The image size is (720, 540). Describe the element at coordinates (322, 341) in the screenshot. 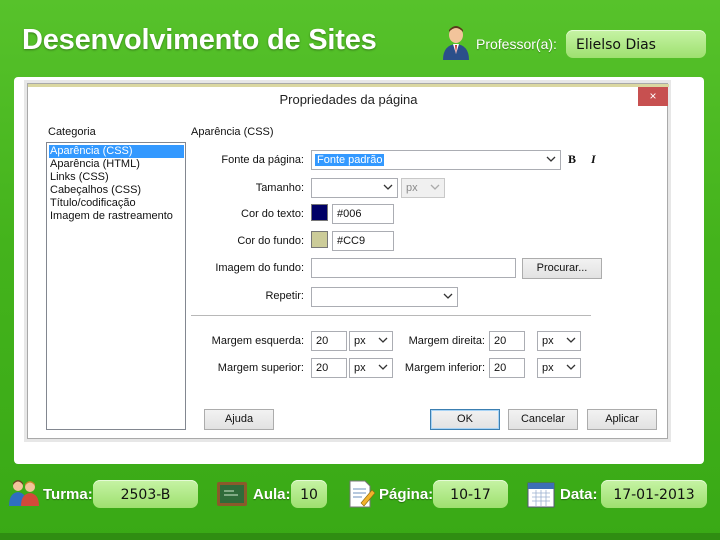

I see `margin-left-value: 20` at that location.